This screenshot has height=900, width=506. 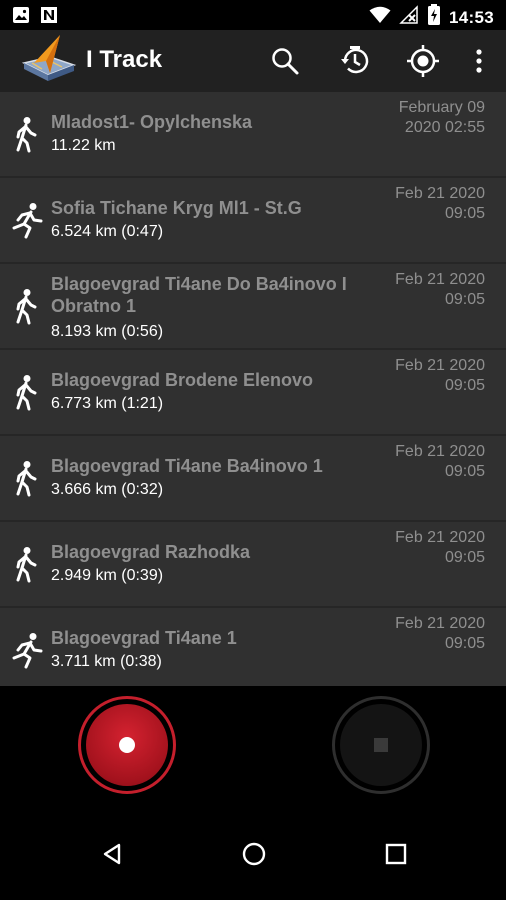 I want to click on more-vert-icon, so click(x=479, y=61).